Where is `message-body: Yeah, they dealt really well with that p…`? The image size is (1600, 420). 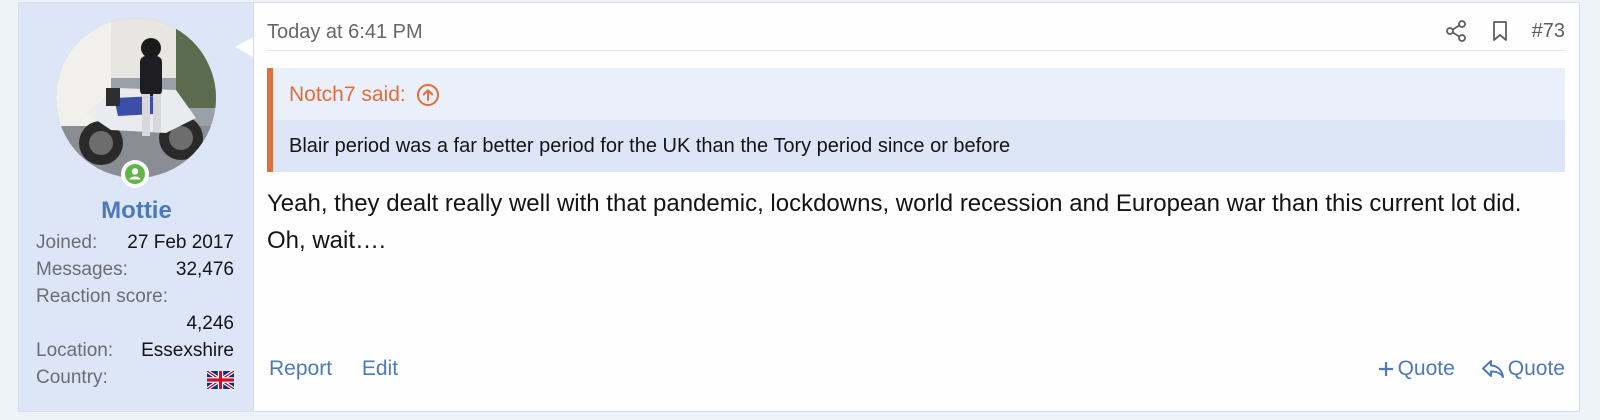 message-body: Yeah, they dealt really well with that p… is located at coordinates (894, 222).